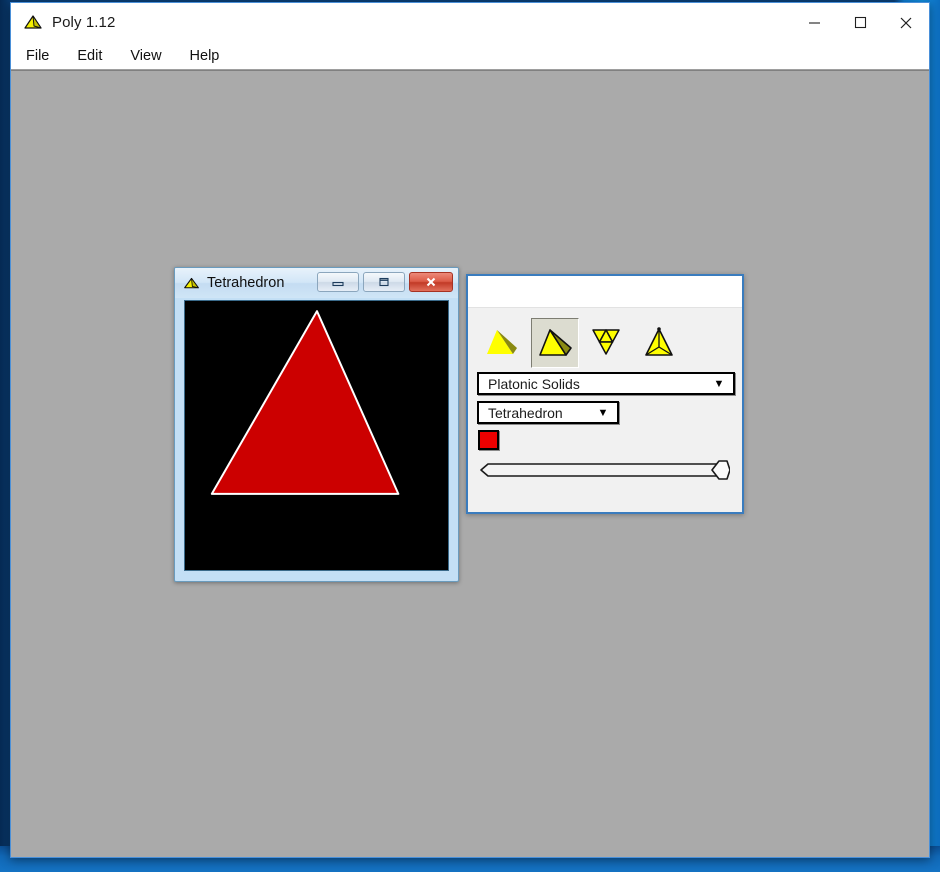 This screenshot has width=940, height=872. What do you see at coordinates (89, 56) in the screenshot?
I see `menu-item-edit: Edit` at bounding box center [89, 56].